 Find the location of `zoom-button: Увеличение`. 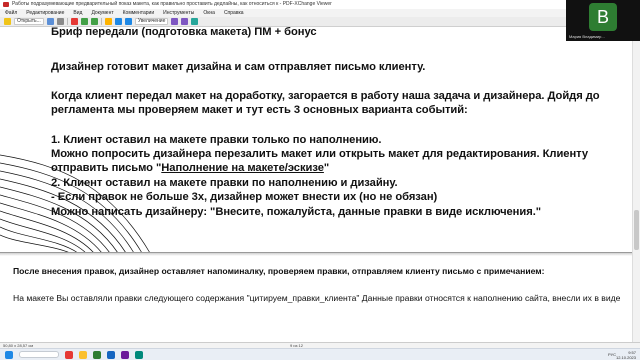

zoom-button: Увеличение is located at coordinates (151, 21).